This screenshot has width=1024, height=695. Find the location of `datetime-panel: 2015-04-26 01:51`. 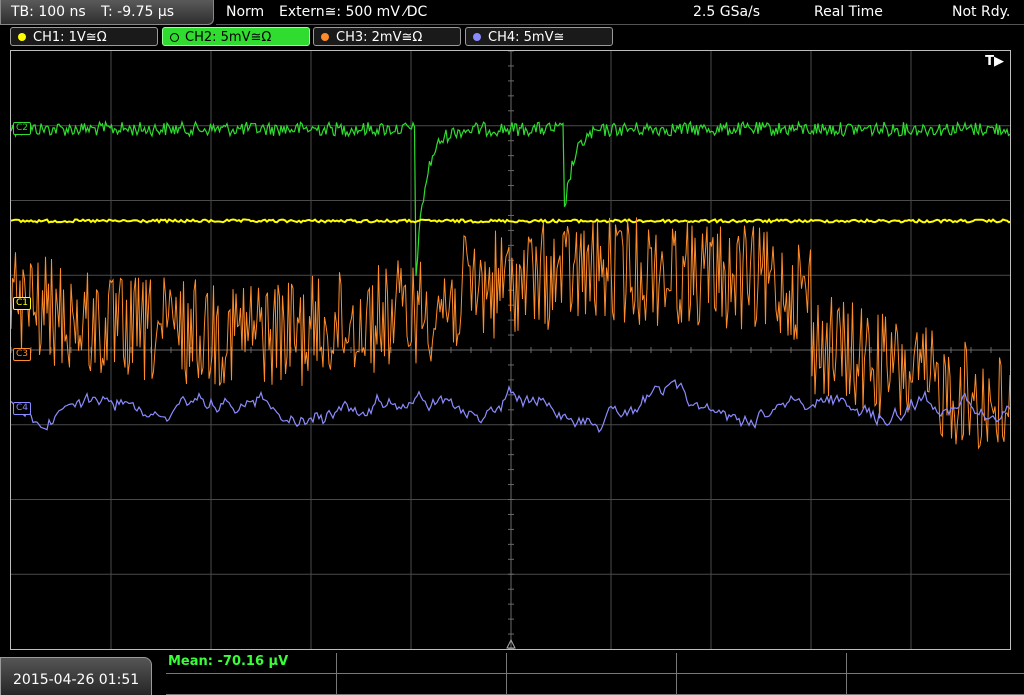

datetime-panel: 2015-04-26 01:51 is located at coordinates (76, 676).